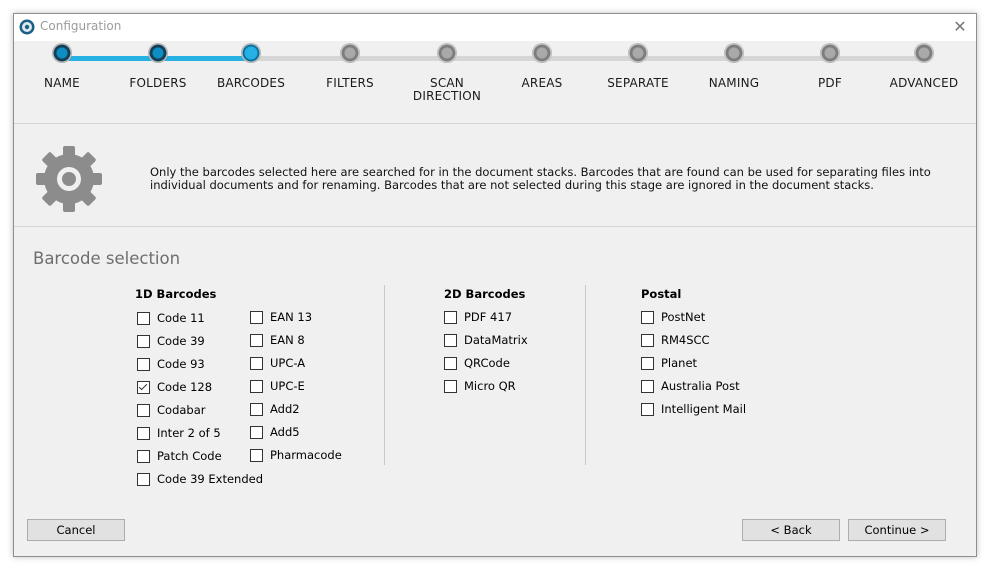 This screenshot has height=569, width=990. I want to click on checkbox-label: Intelligent Mail, so click(704, 409).